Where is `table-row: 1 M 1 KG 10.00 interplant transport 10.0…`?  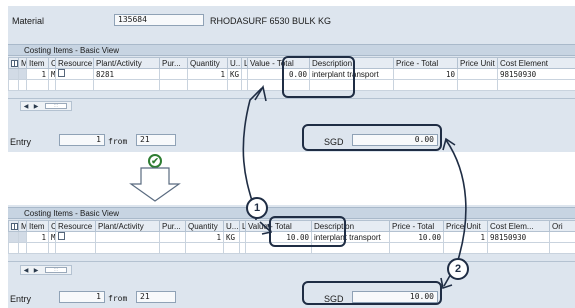 table-row: 1 M 1 KG 10.00 interplant transport 10.0… is located at coordinates (291, 237).